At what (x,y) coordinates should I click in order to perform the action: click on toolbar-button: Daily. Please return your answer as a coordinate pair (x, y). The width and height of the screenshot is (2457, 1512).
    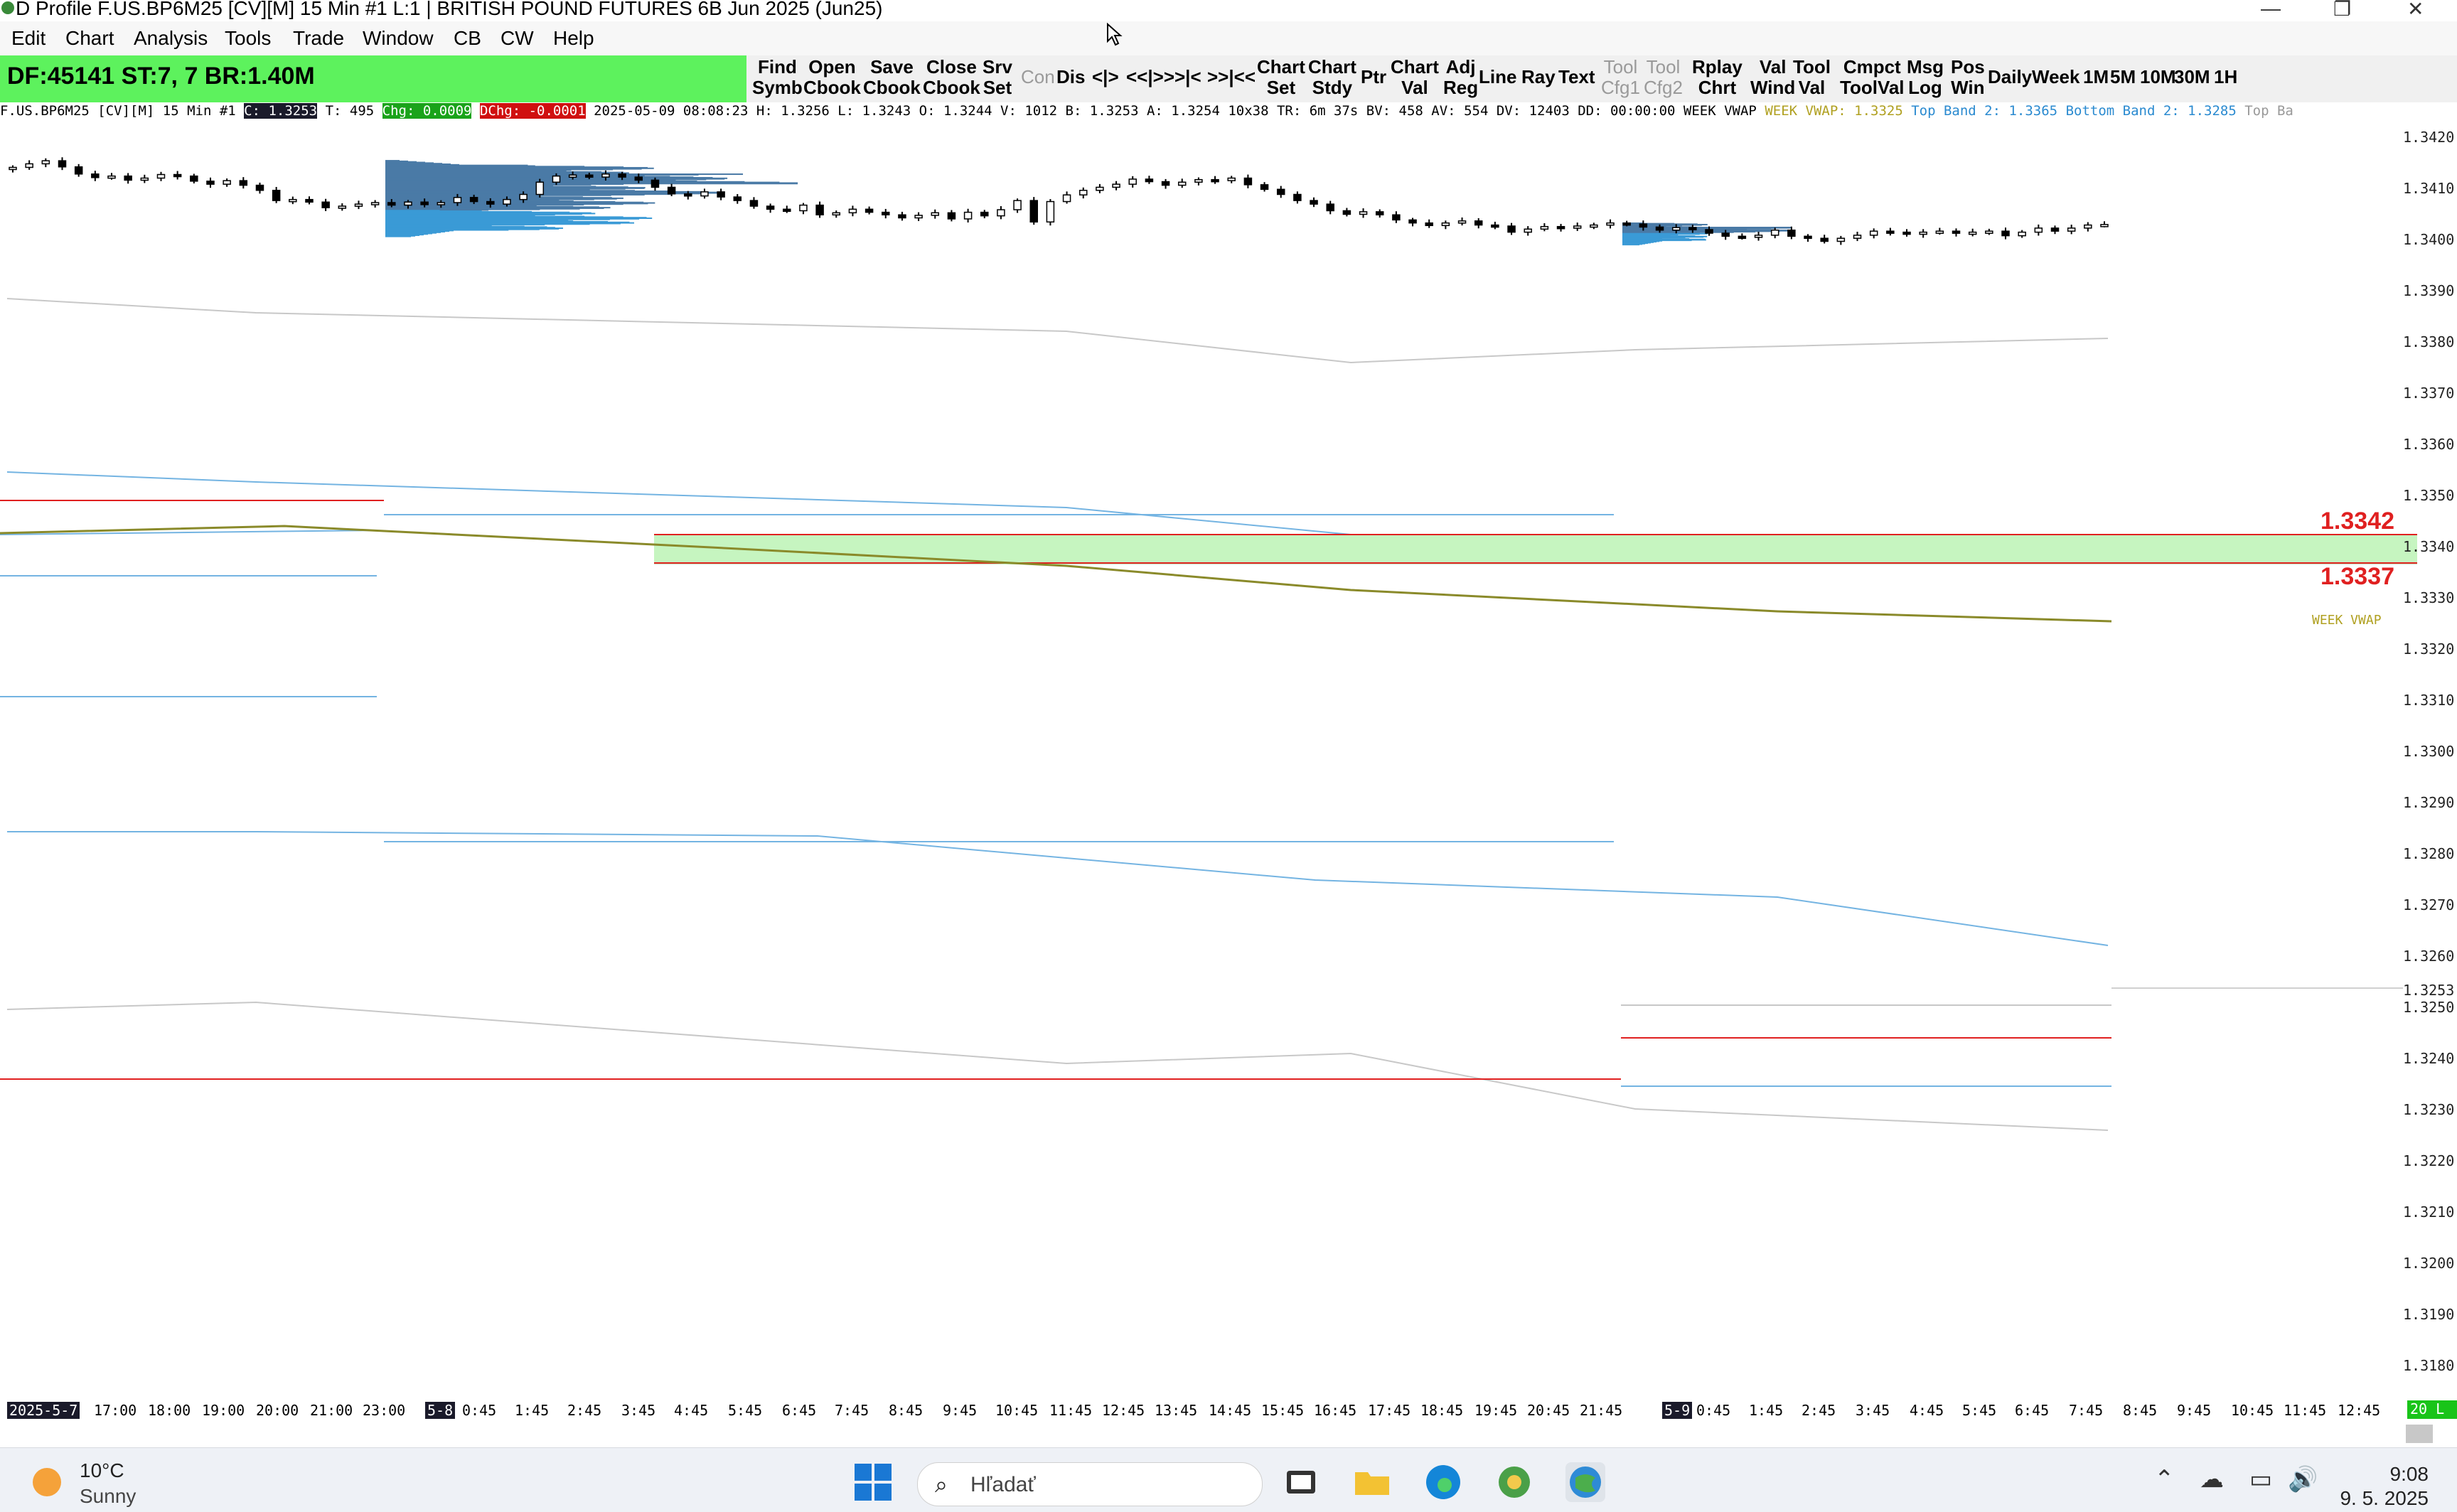
    Looking at the image, I should click on (2010, 77).